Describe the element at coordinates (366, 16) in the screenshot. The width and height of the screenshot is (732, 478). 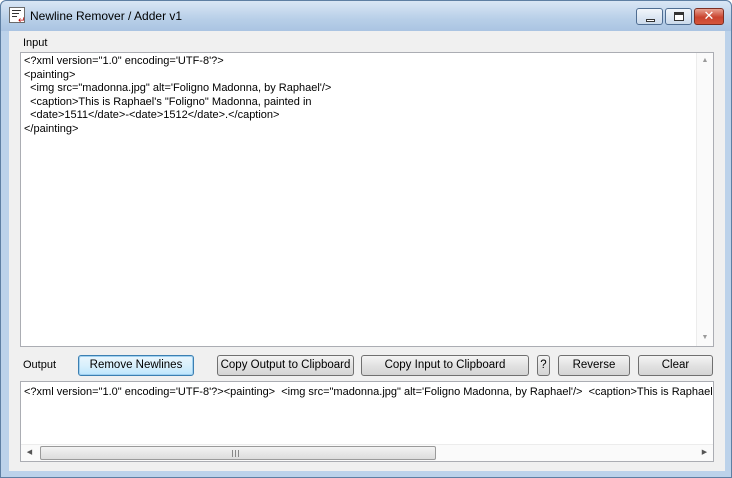
I see `title-bar: ↵ Newline Remover / Adder v1 ✕` at that location.